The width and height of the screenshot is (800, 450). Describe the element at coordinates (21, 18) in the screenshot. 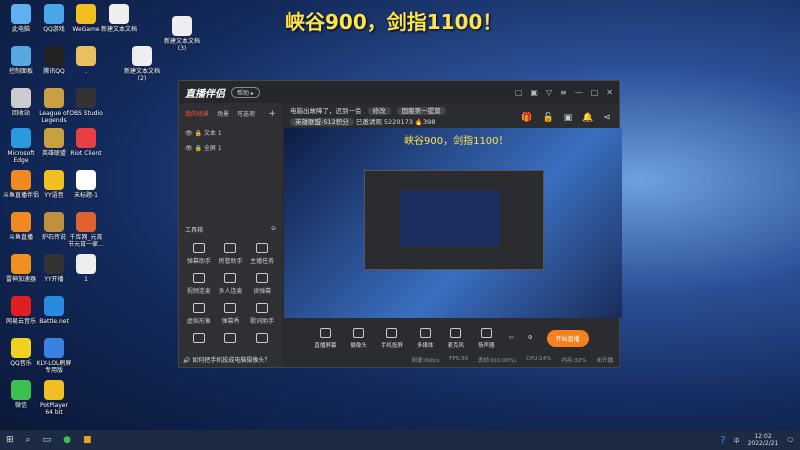

I see `desktop-icon: 此电脑` at that location.